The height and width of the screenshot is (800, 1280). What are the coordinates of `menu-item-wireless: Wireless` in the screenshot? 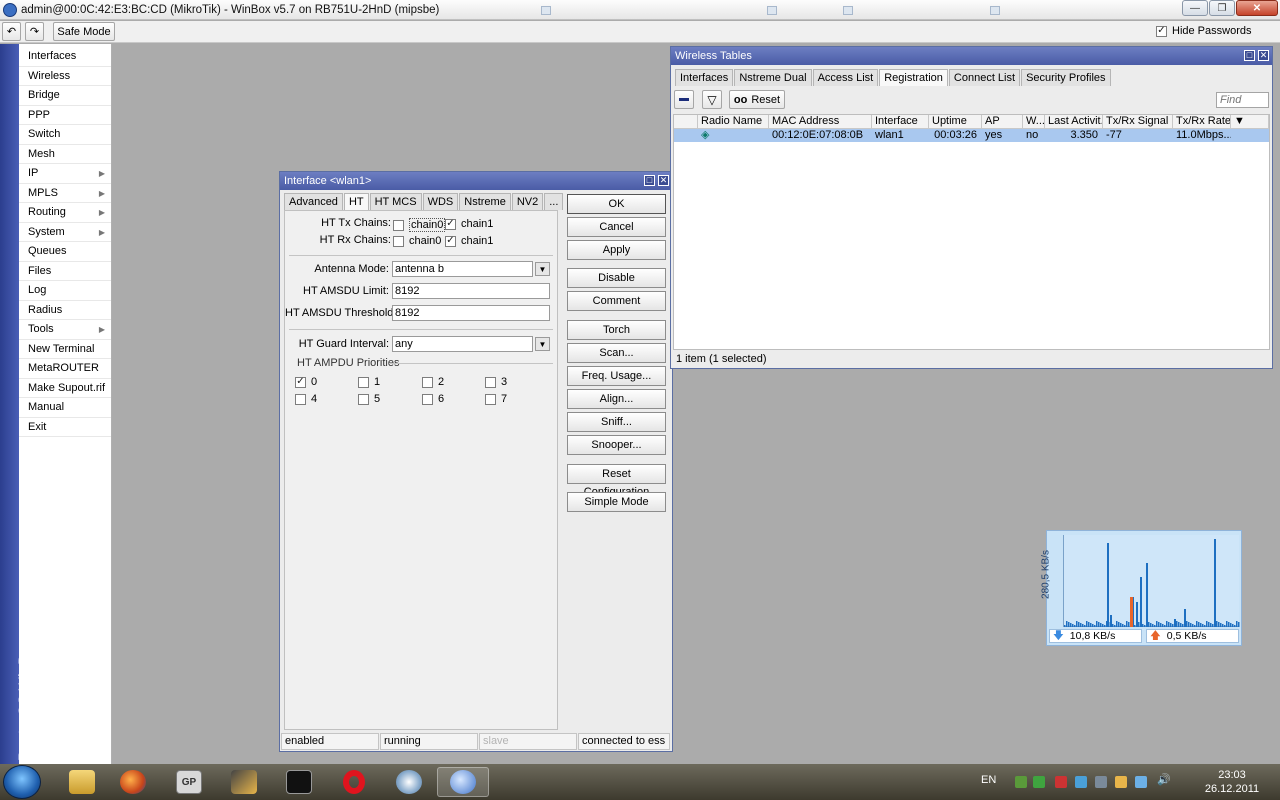 It's located at (65, 76).